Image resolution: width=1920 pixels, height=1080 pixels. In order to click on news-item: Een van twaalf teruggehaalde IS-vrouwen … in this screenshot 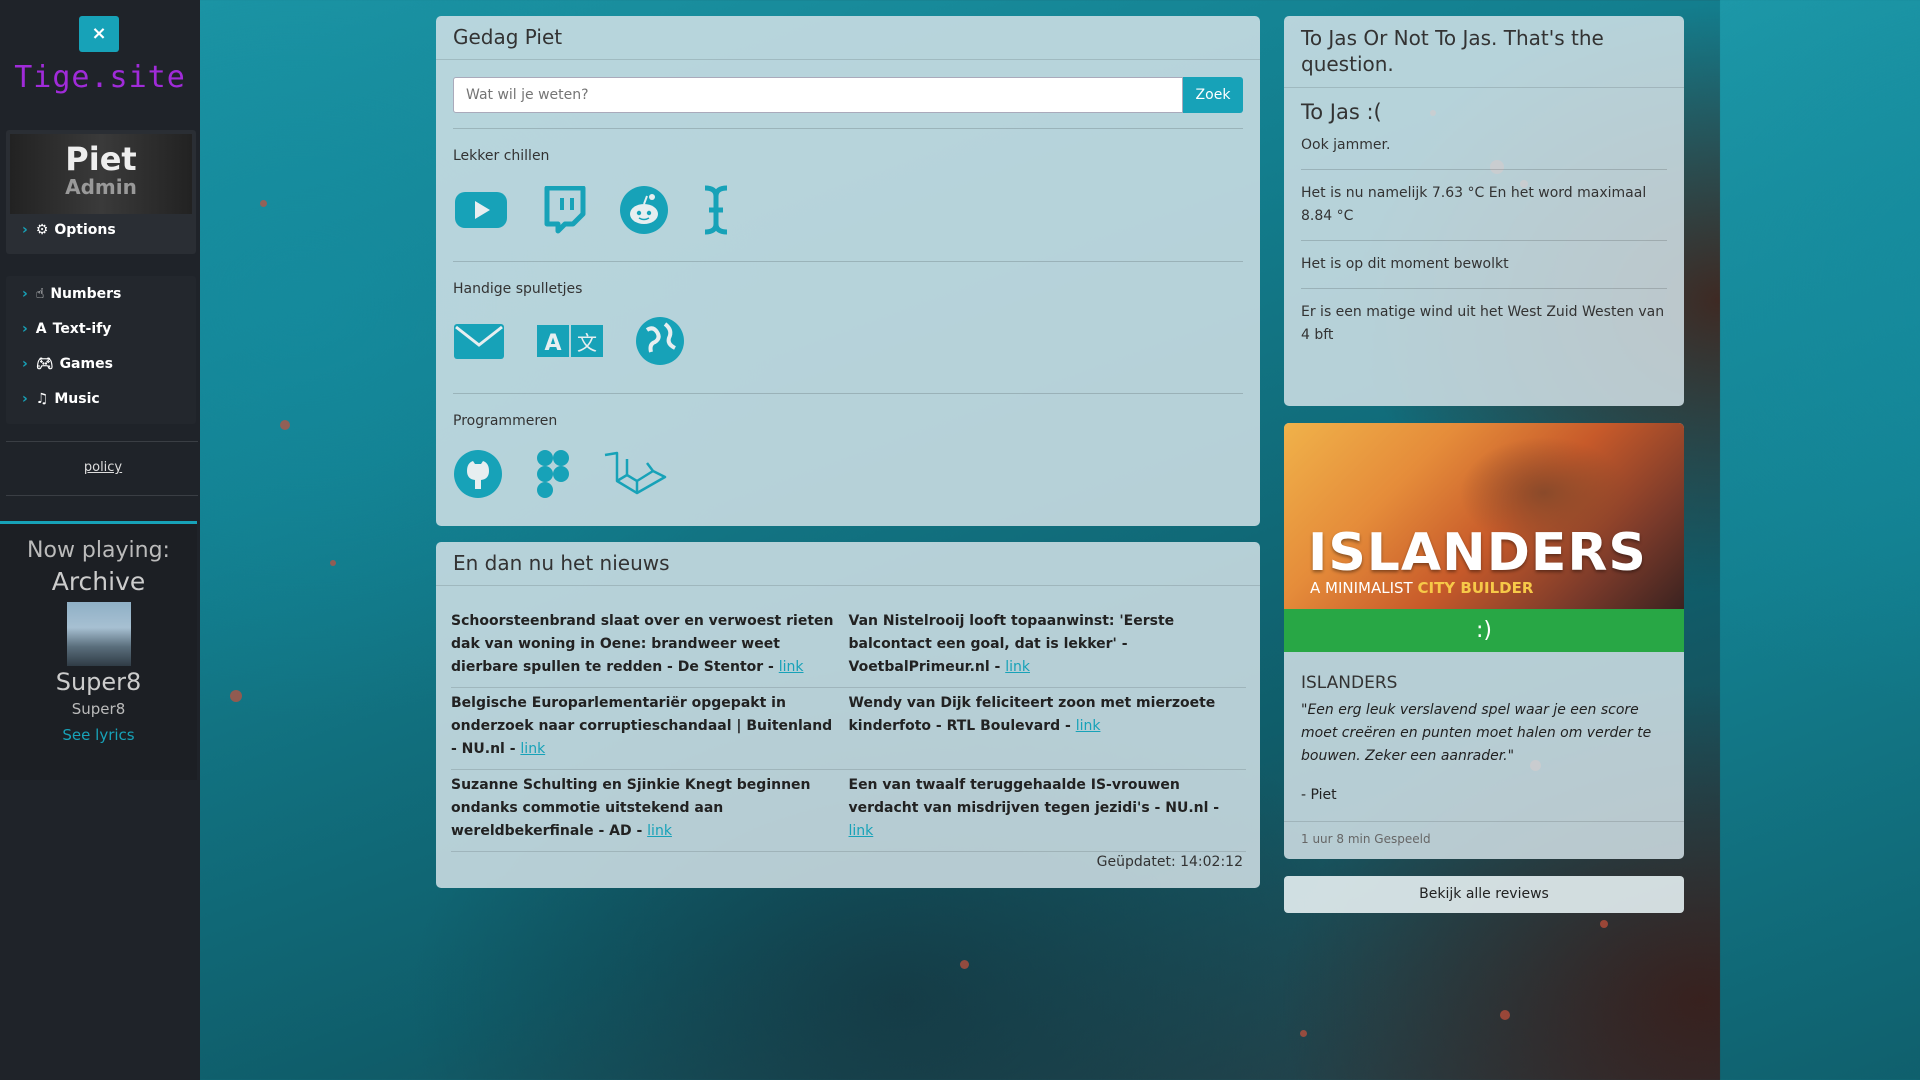, I will do `click(1034, 808)`.